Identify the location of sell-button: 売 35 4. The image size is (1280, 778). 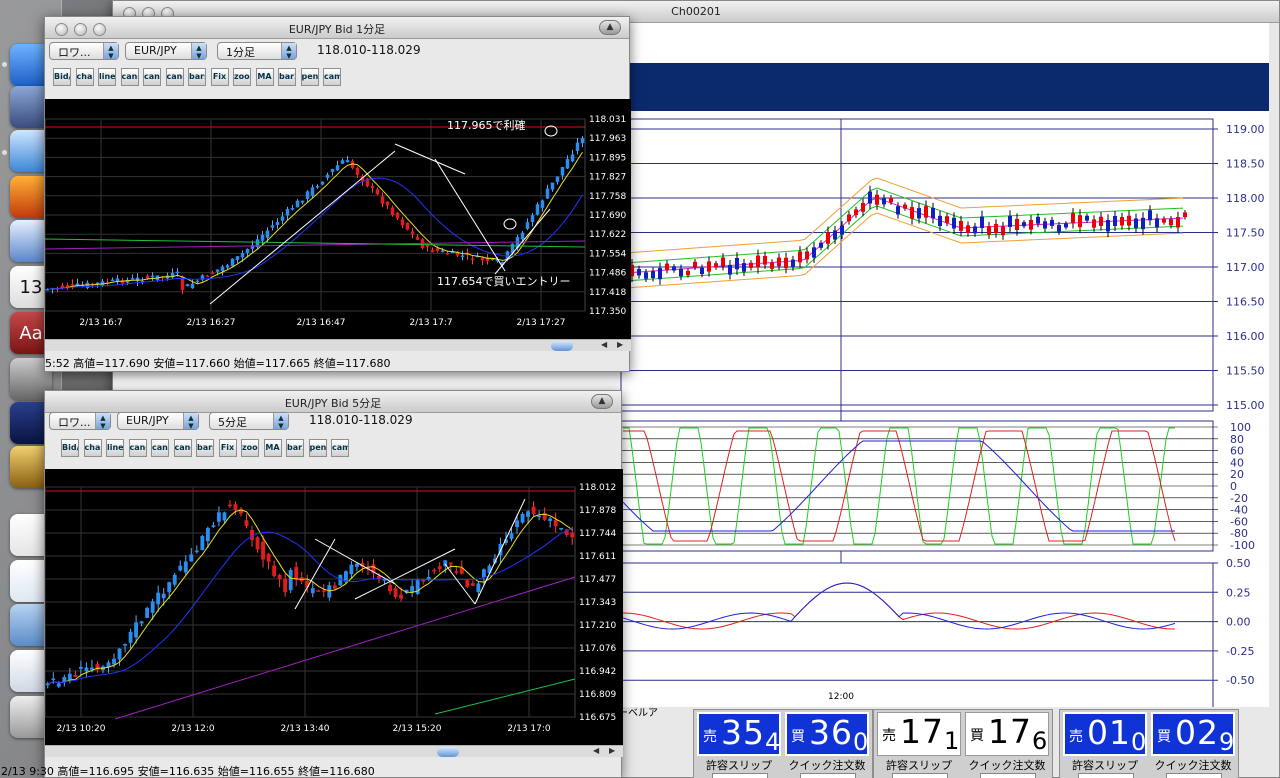
(739, 734).